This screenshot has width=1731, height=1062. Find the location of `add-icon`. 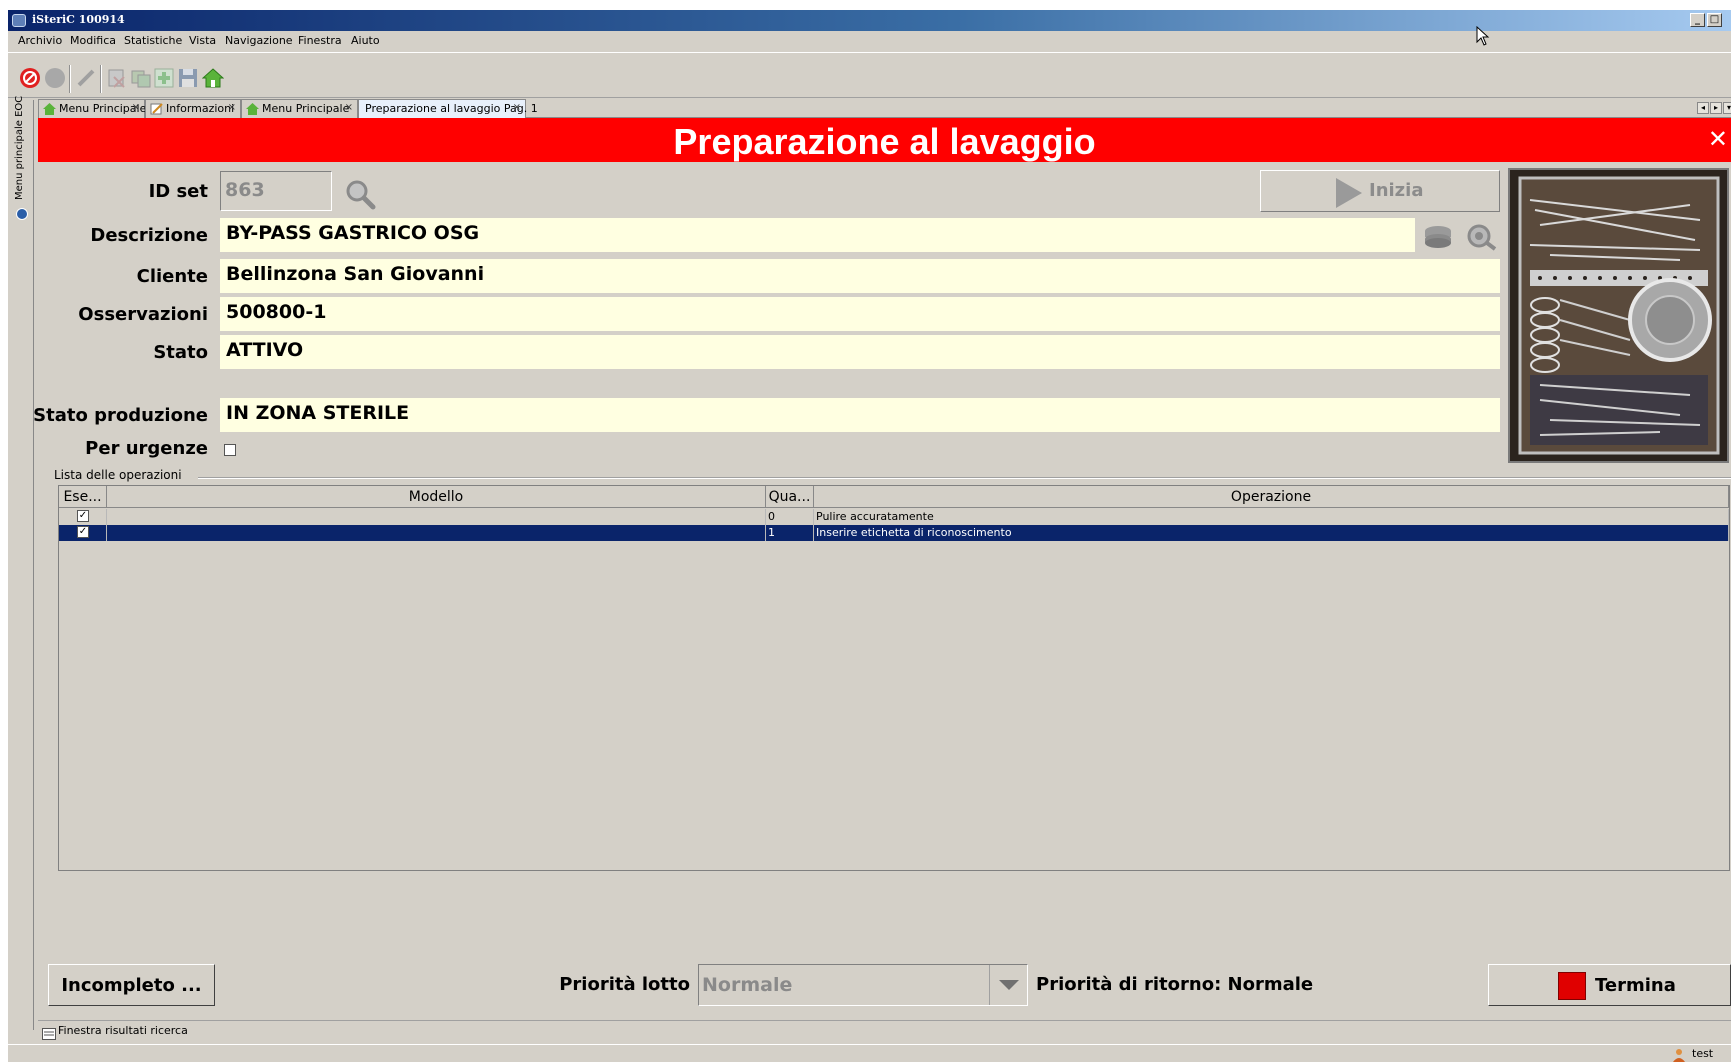

add-icon is located at coordinates (164, 78).